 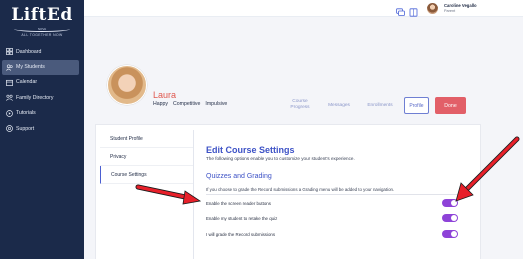 I want to click on tab-course-settings: Course Settings, so click(x=146, y=175).